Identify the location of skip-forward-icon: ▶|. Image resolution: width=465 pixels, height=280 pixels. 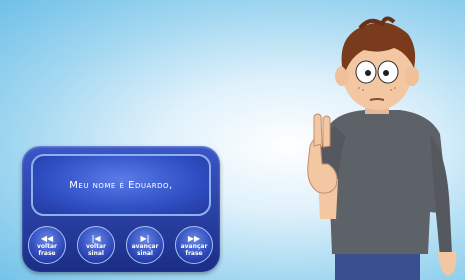
(145, 238).